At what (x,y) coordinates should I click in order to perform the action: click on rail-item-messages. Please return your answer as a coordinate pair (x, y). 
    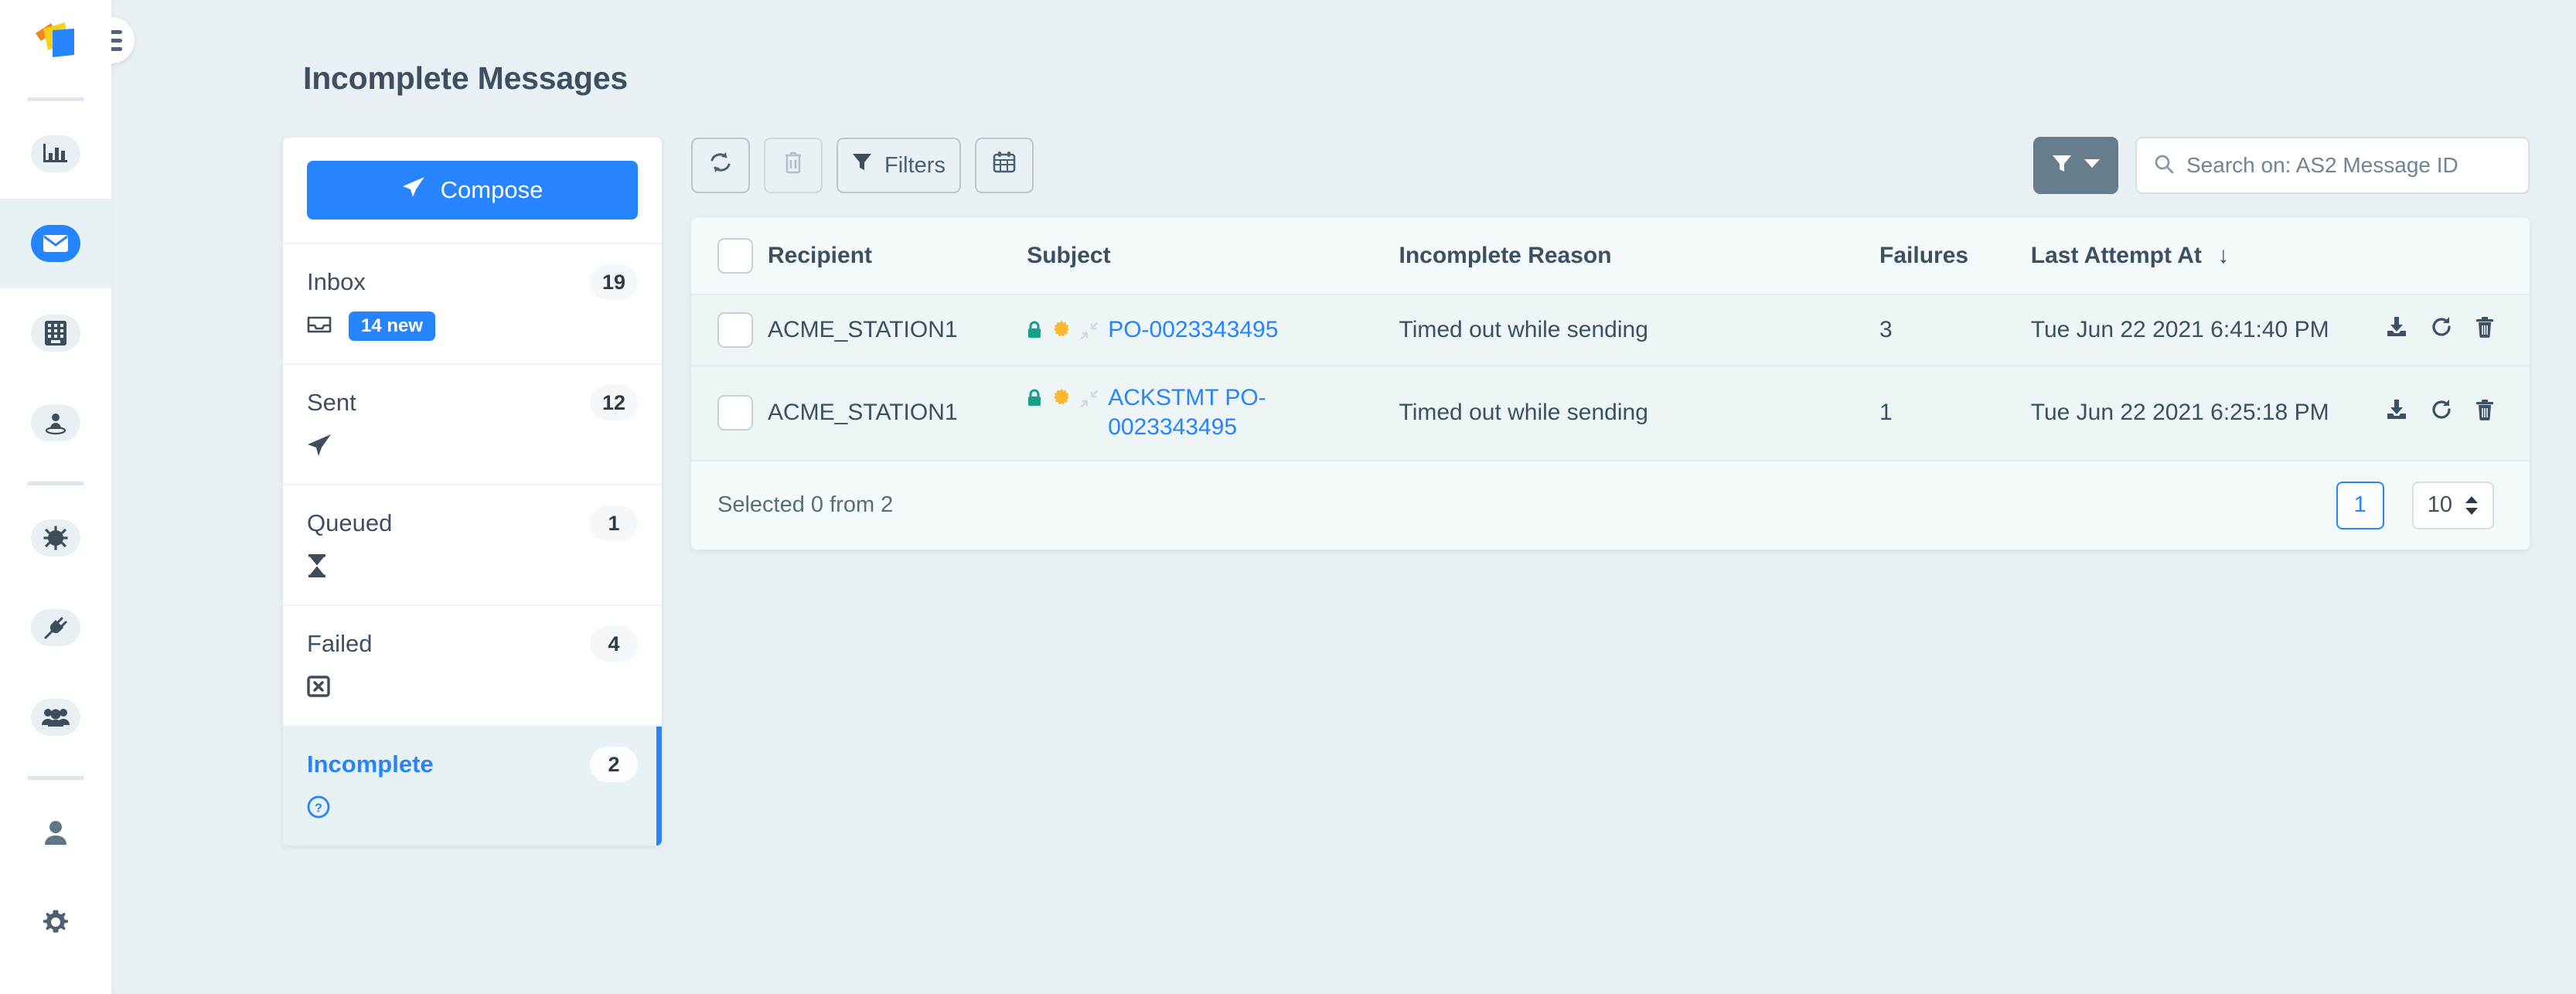
    Looking at the image, I should click on (56, 243).